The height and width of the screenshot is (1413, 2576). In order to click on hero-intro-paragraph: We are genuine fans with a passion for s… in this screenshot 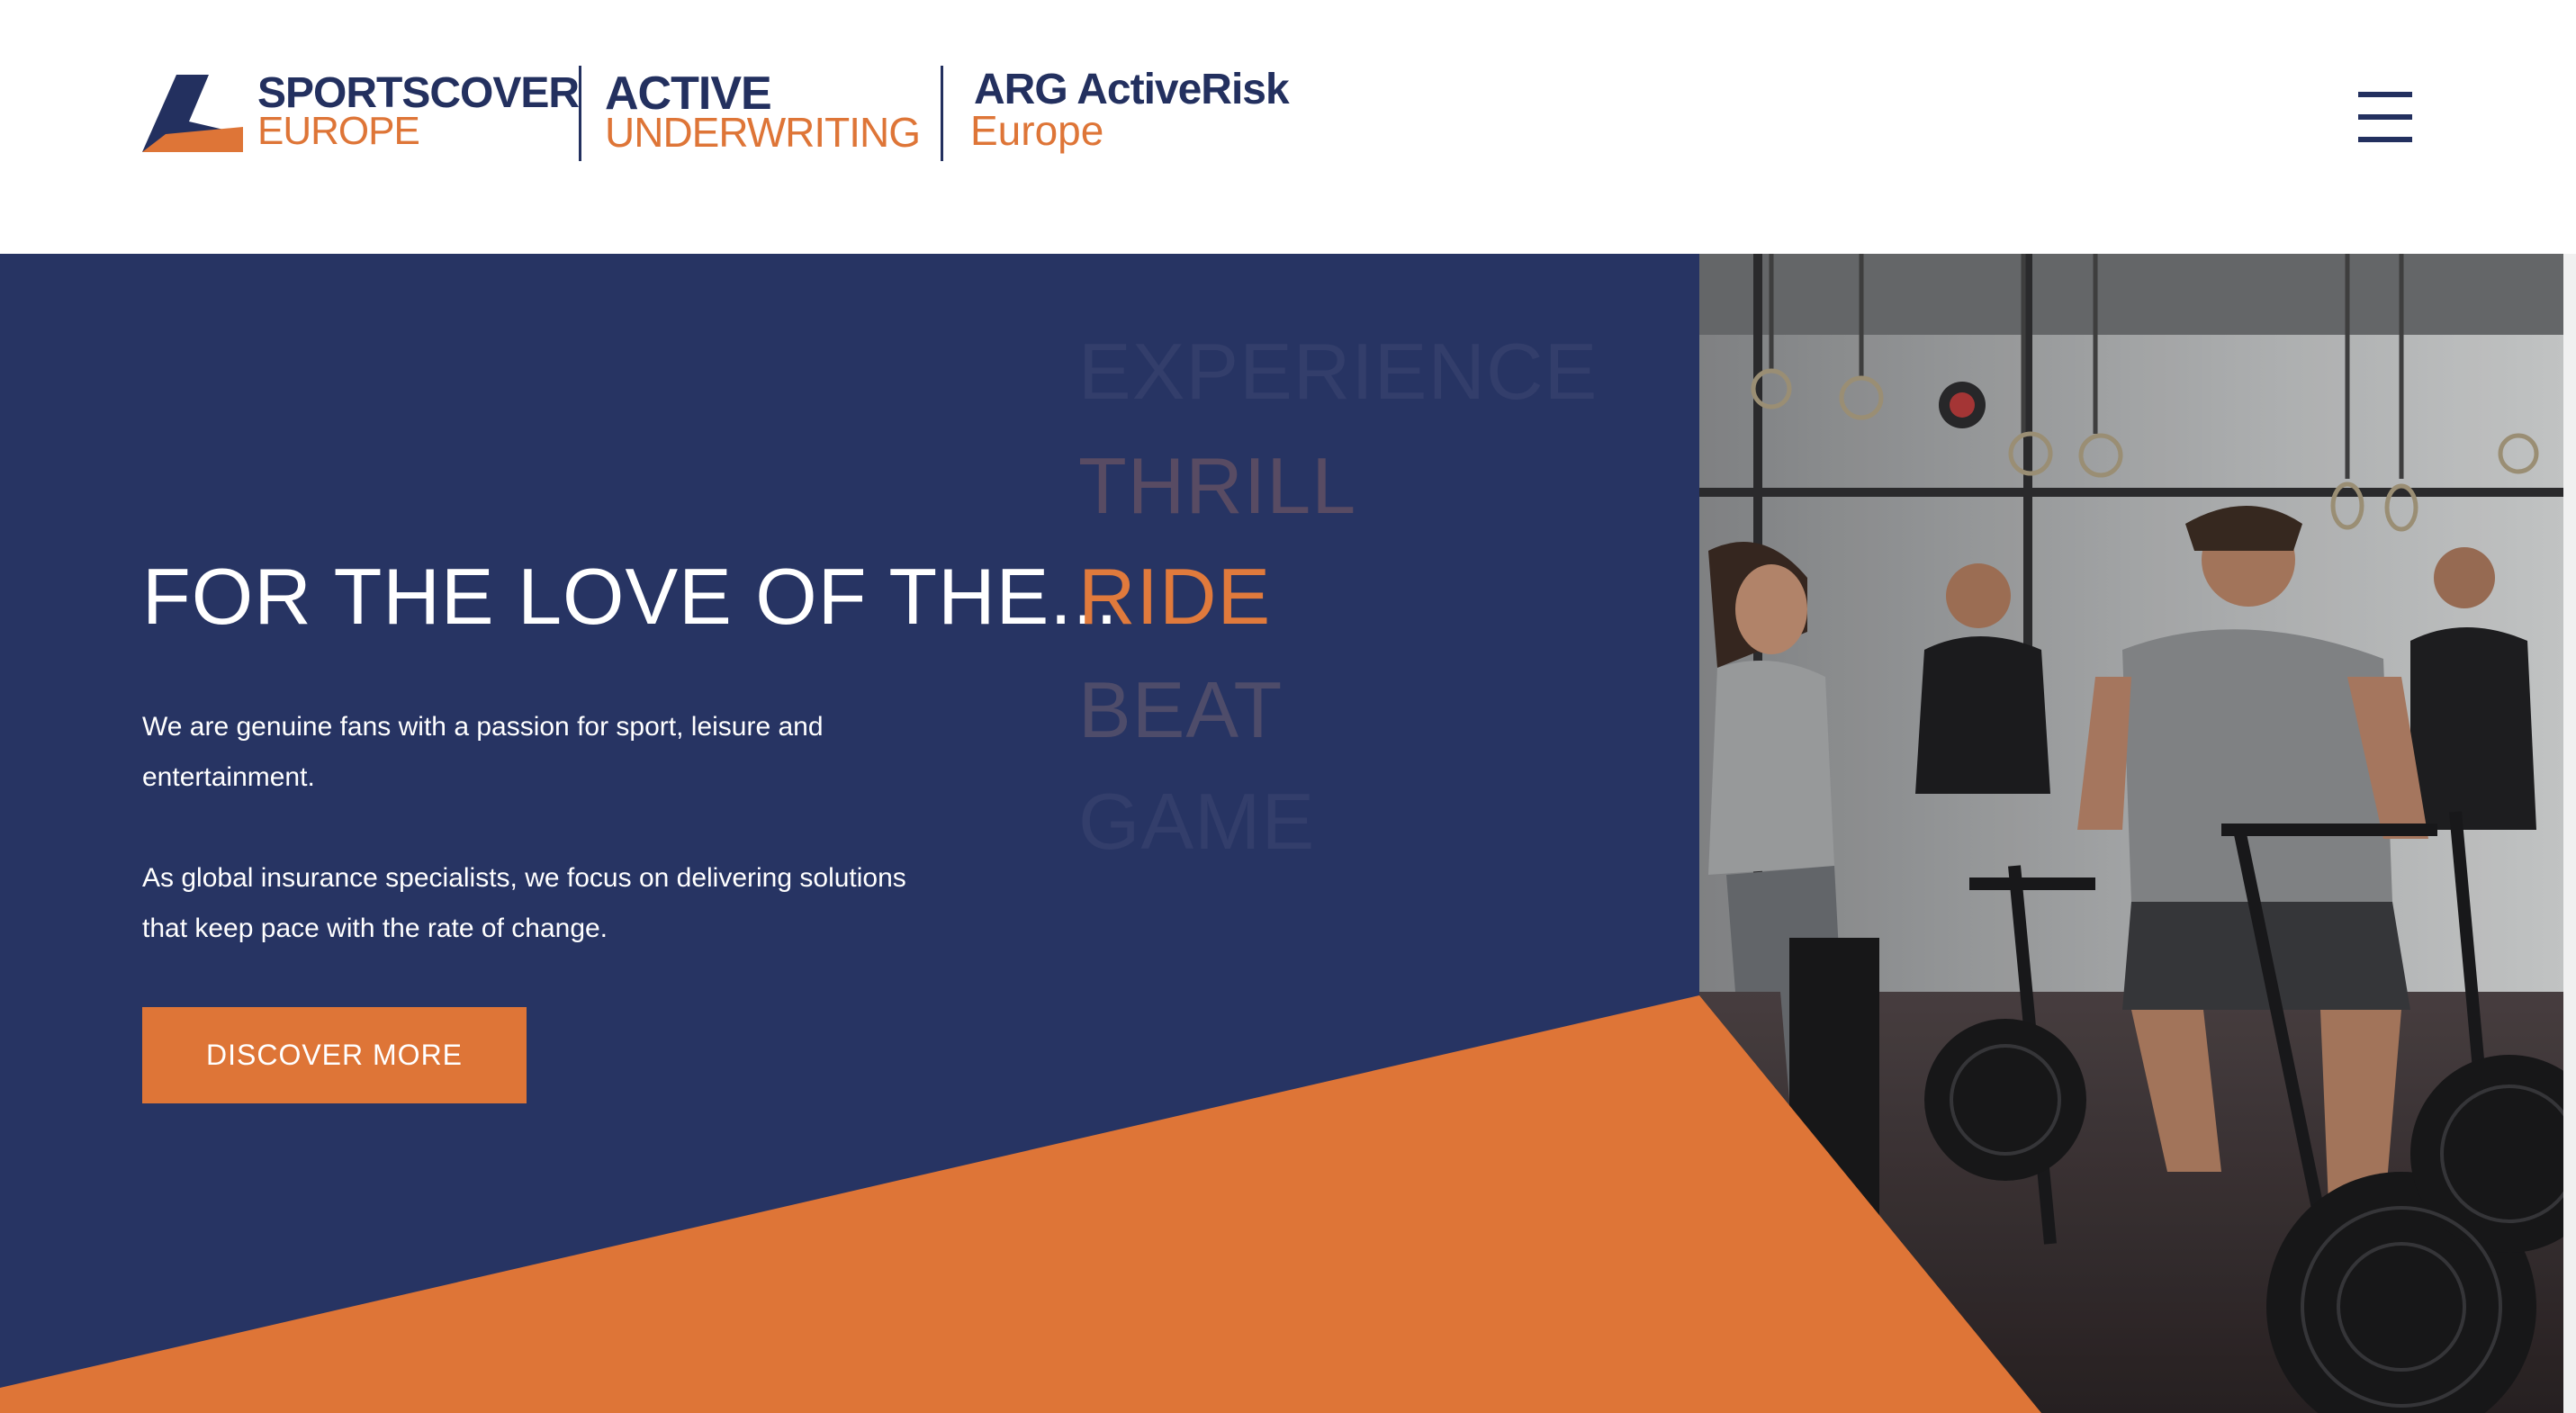, I will do `click(483, 752)`.